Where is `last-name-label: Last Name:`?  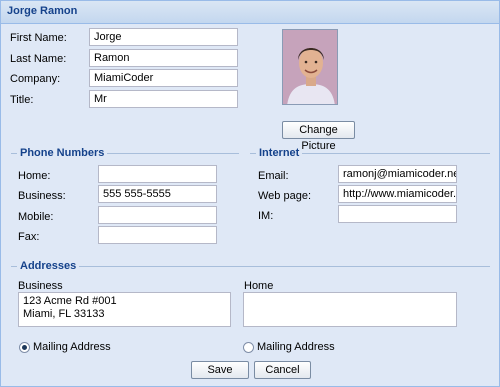
last-name-label: Last Name: is located at coordinates (38, 59).